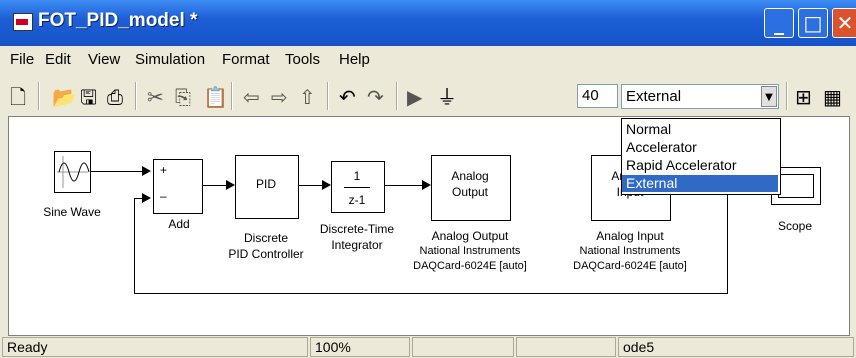 The height and width of the screenshot is (358, 856). What do you see at coordinates (447, 97) in the screenshot?
I see `stop-icon: ⏚` at bounding box center [447, 97].